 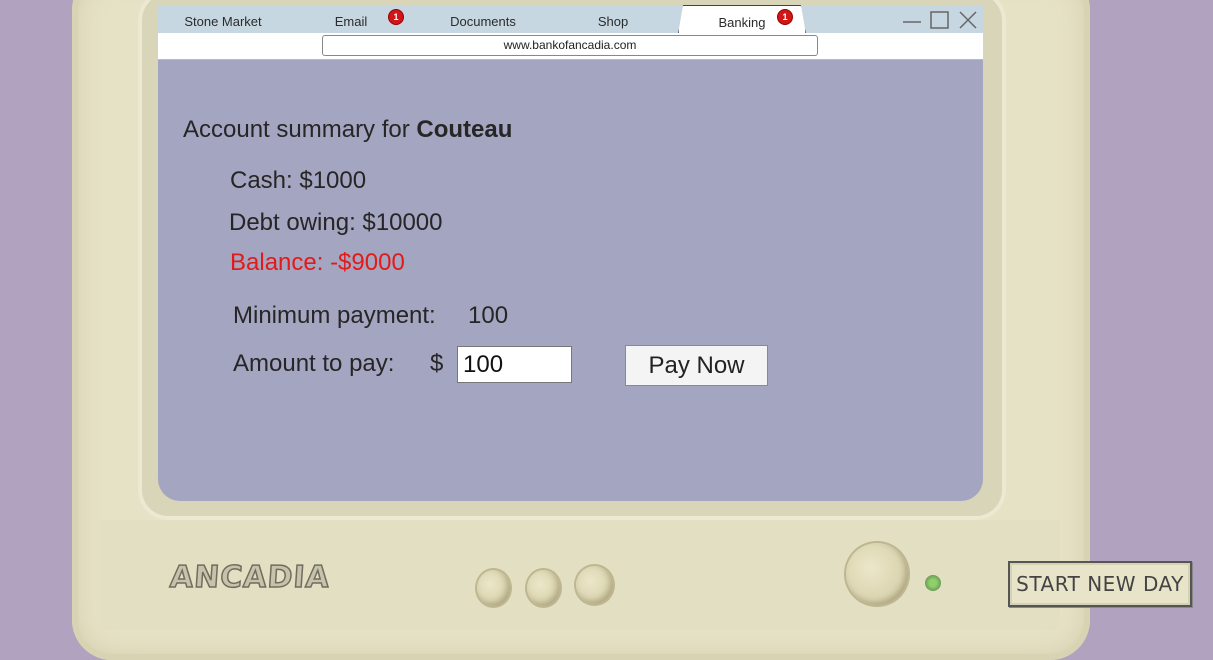 I want to click on power-knob, so click(x=877, y=574).